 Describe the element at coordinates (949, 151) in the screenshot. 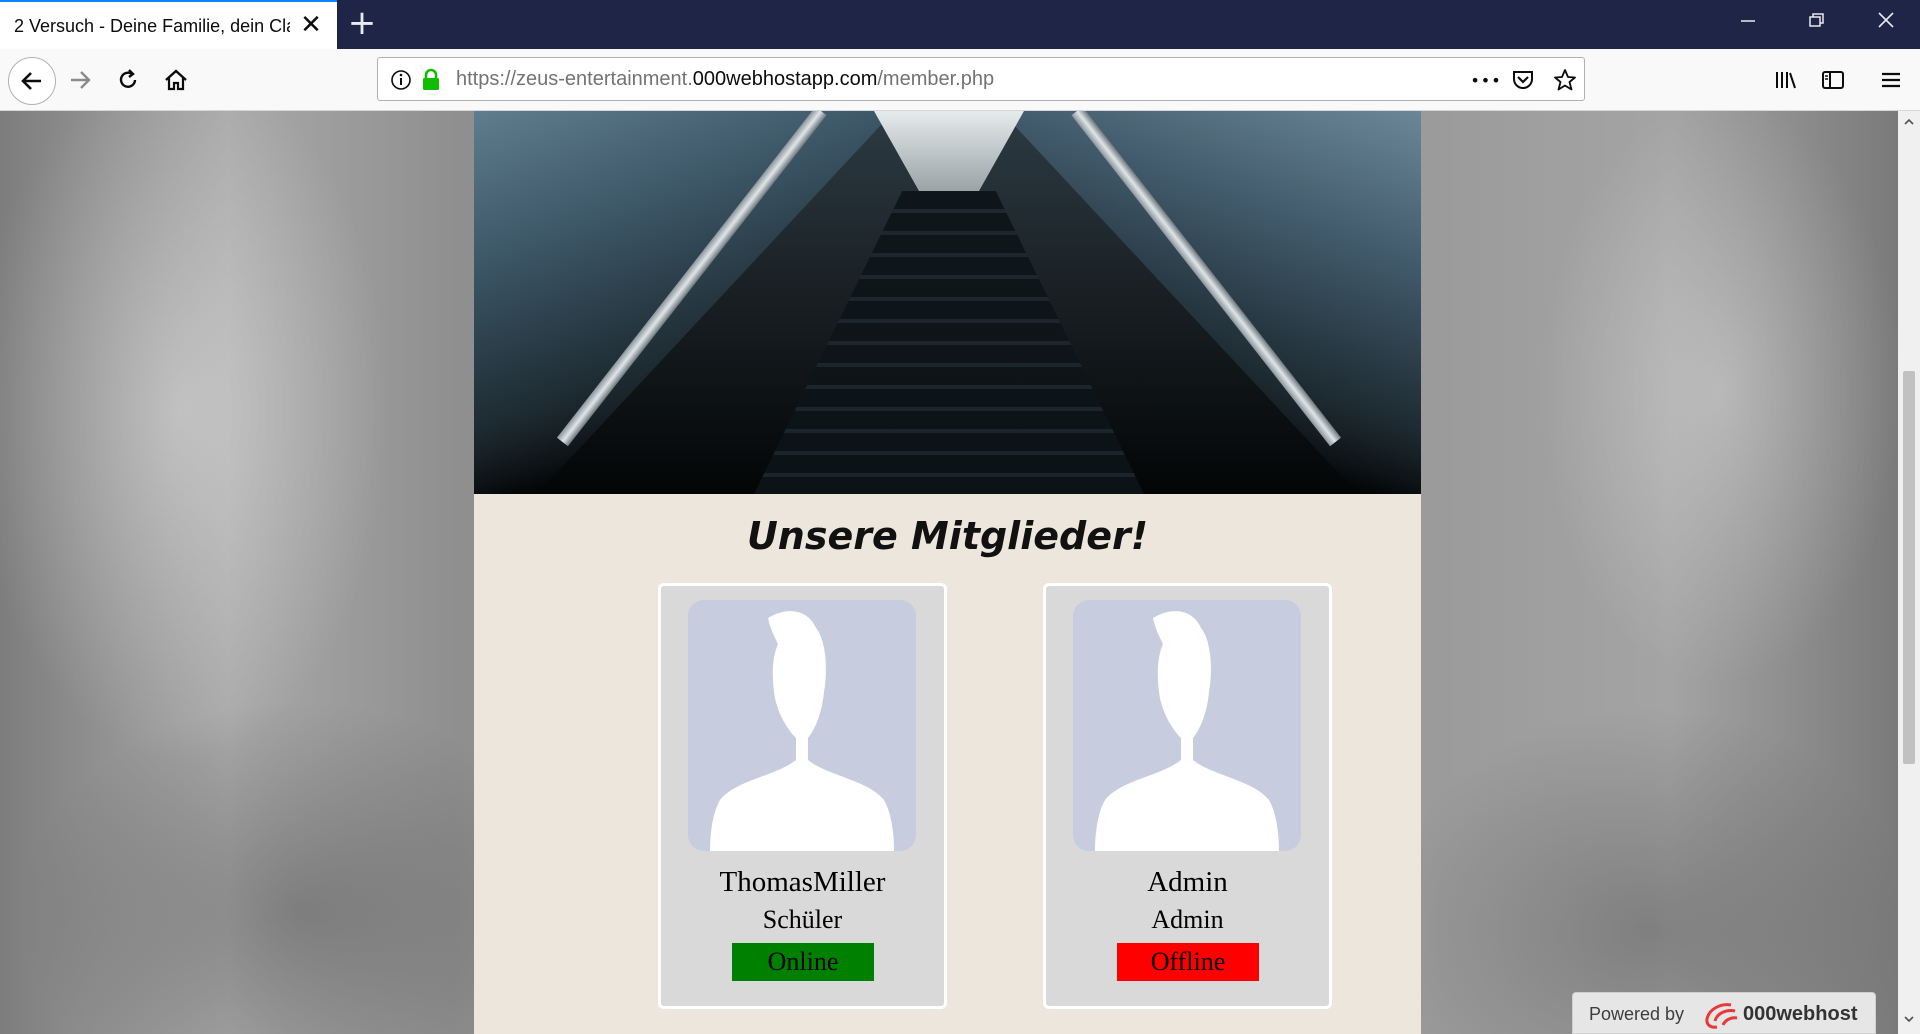

I see `hero-sky` at that location.